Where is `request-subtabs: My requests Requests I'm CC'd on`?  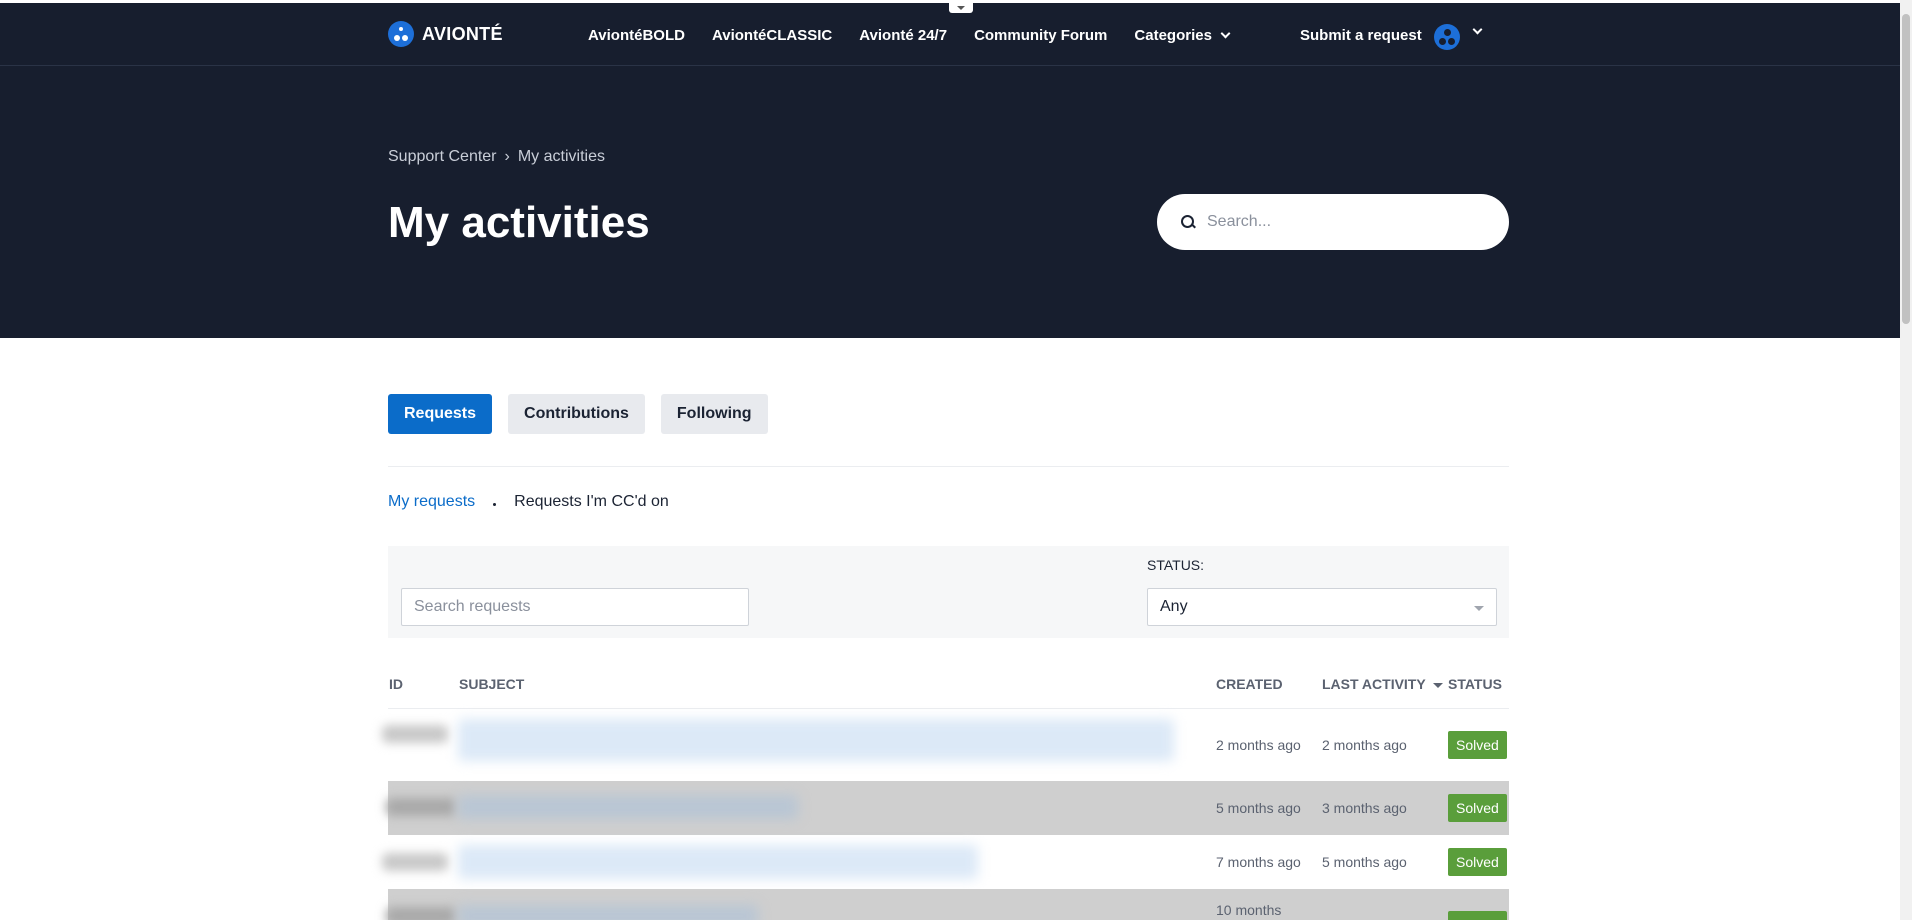
request-subtabs: My requests Requests I'm CC'd on is located at coordinates (528, 502).